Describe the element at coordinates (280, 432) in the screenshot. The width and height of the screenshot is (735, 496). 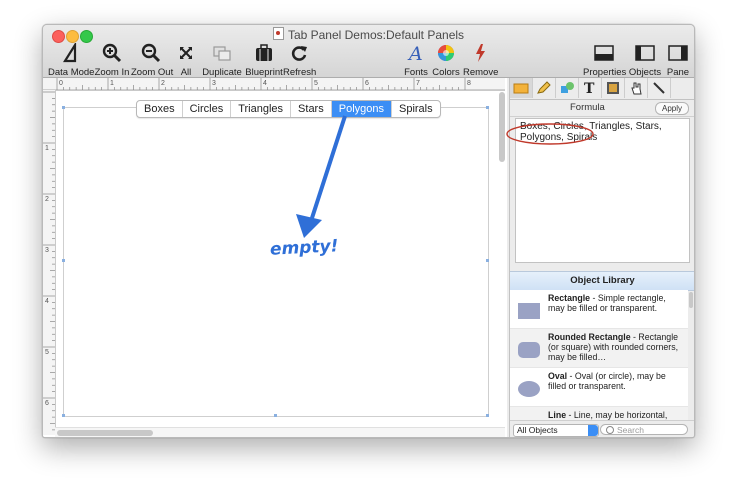
I see `canvas-horizontal-scroll-track` at that location.